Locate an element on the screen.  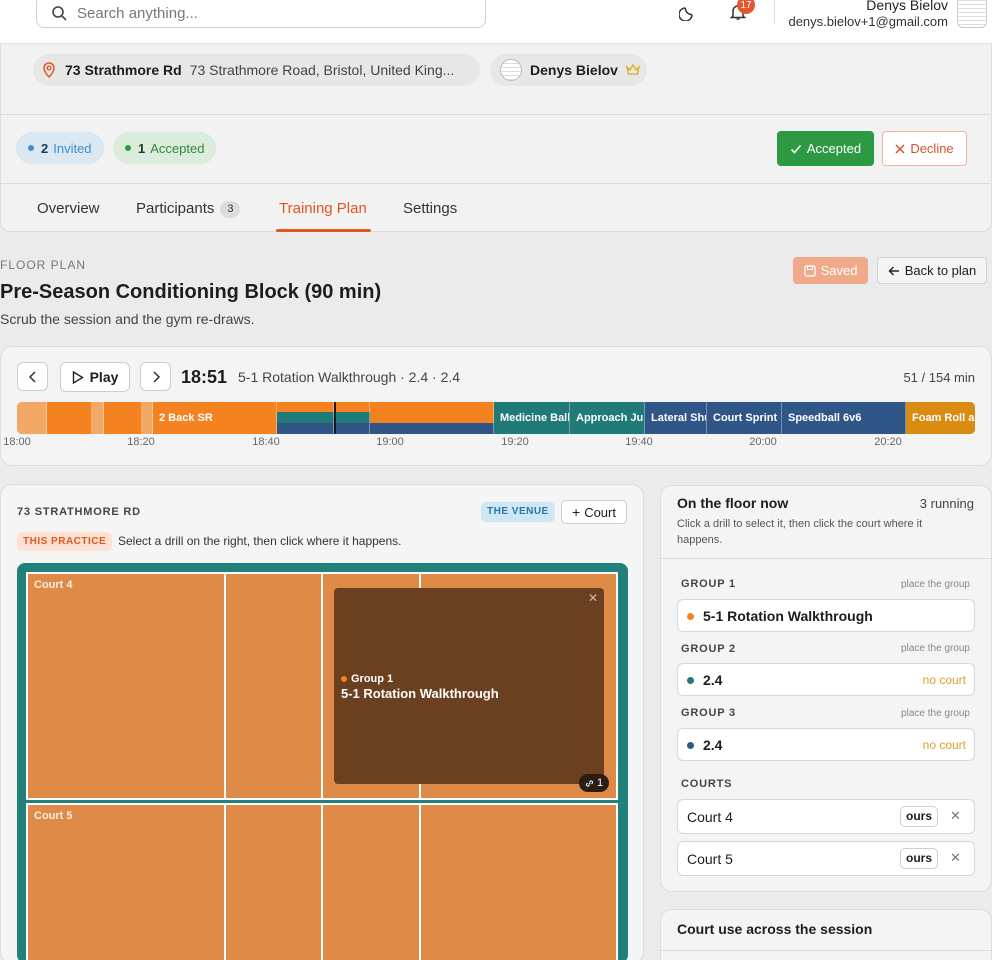
back-to-plan-button: Back to plan is located at coordinates (932, 270).